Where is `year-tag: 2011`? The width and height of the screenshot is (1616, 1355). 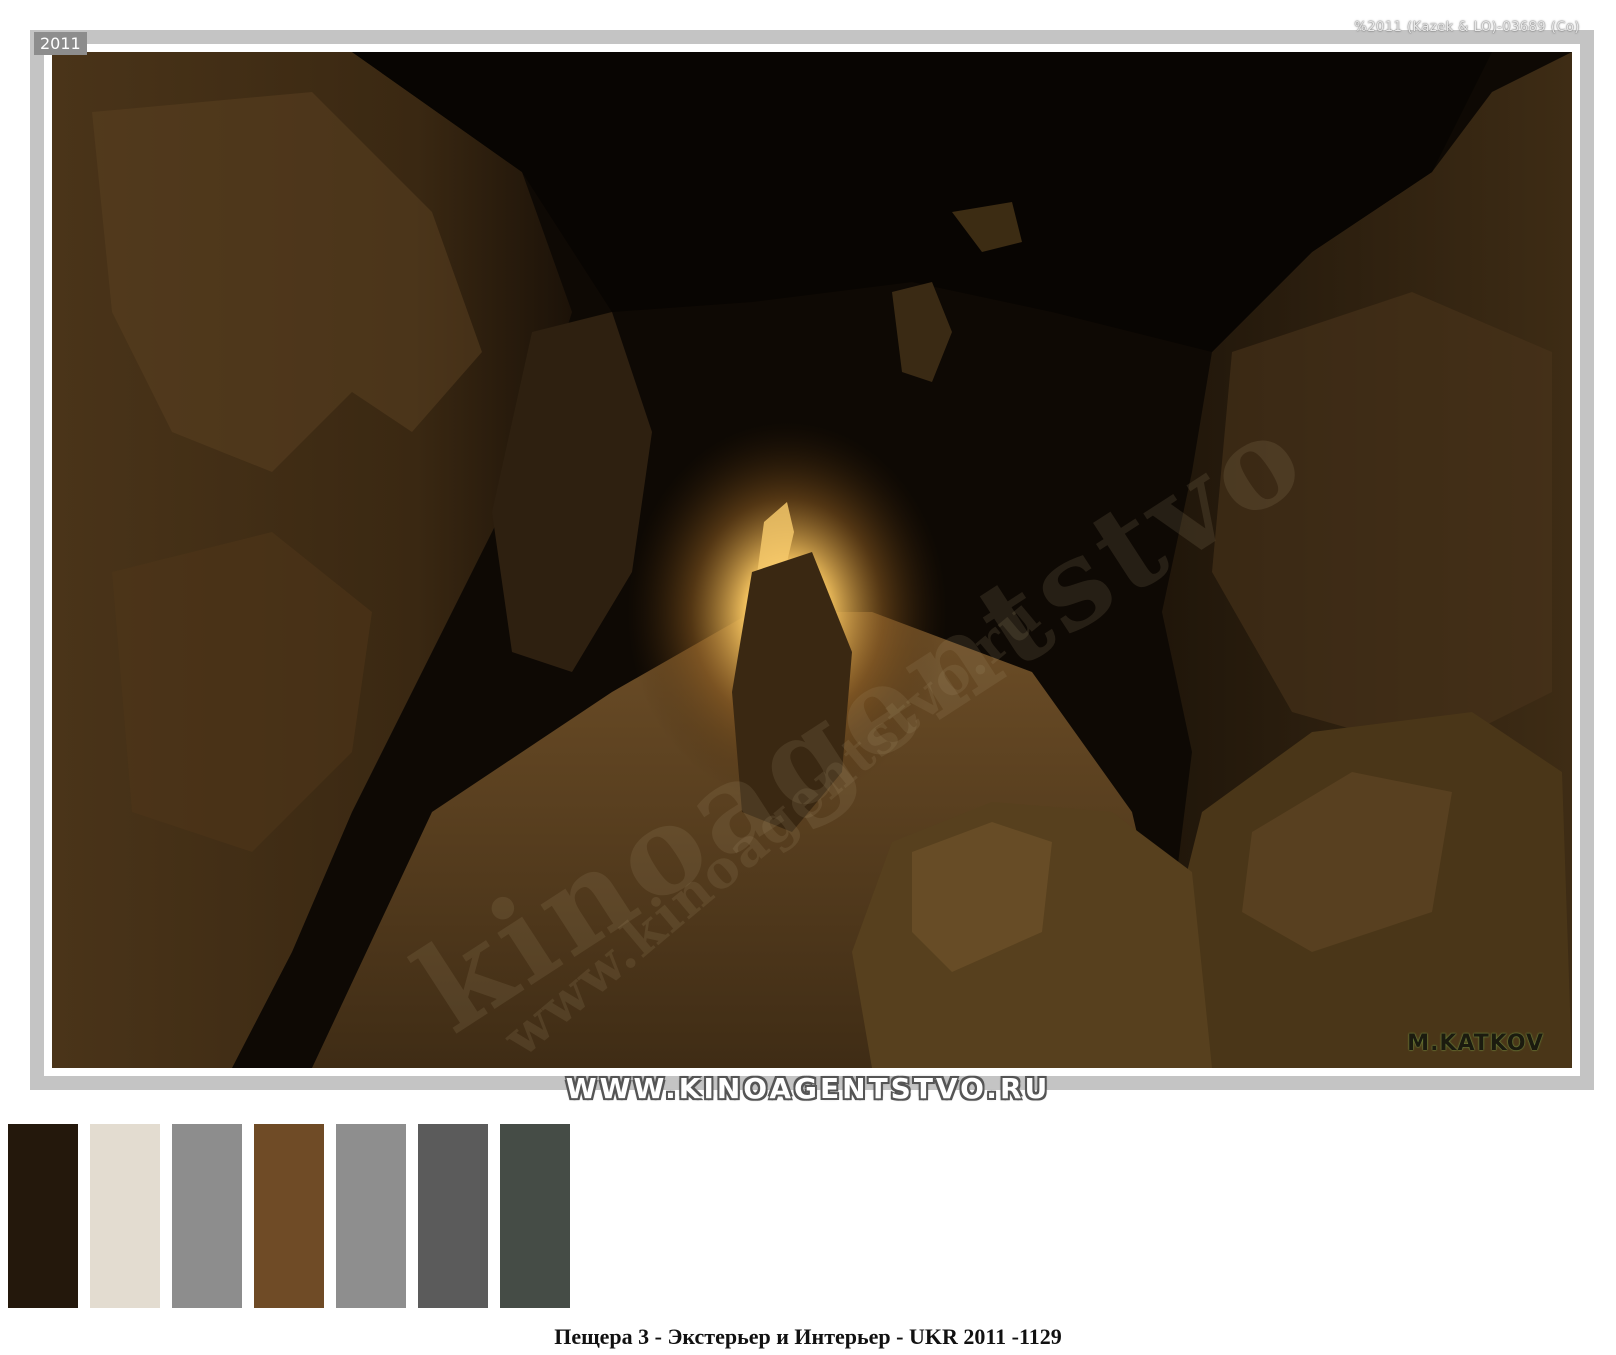
year-tag: 2011 is located at coordinates (60, 43).